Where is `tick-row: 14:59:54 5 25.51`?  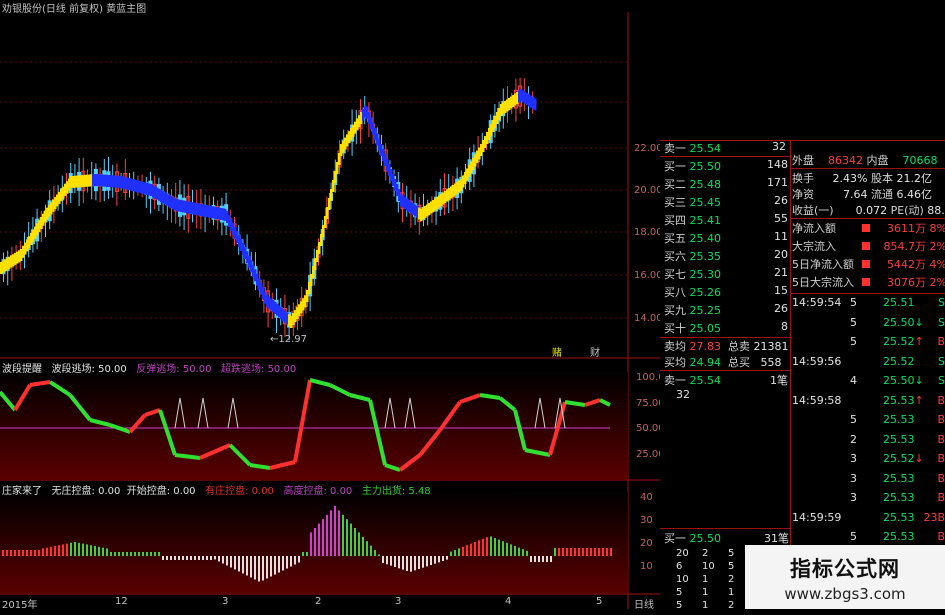 tick-row: 14:59:54 5 25.51 is located at coordinates (853, 303).